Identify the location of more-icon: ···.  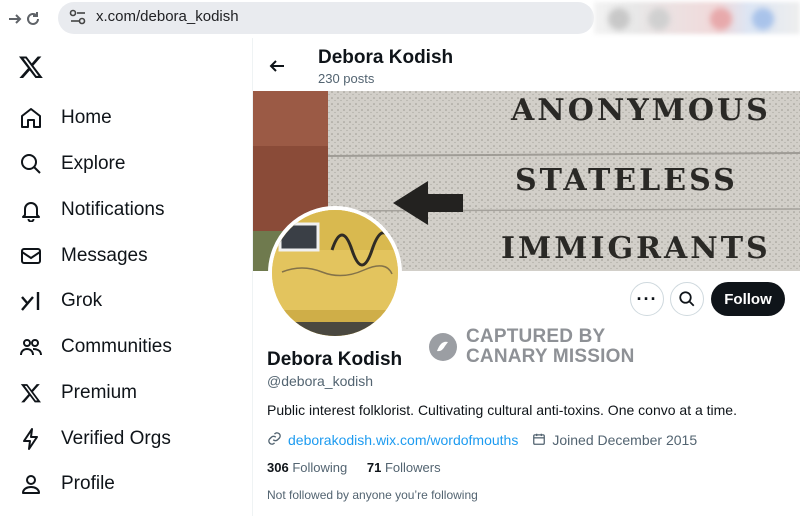
(647, 299).